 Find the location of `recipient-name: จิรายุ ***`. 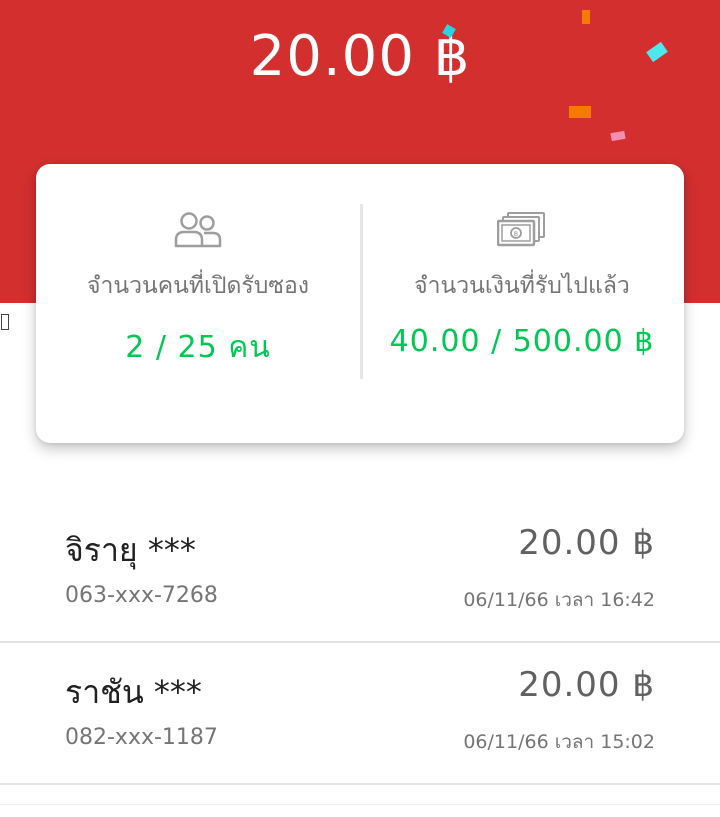

recipient-name: จิรายุ *** is located at coordinates (130, 550).